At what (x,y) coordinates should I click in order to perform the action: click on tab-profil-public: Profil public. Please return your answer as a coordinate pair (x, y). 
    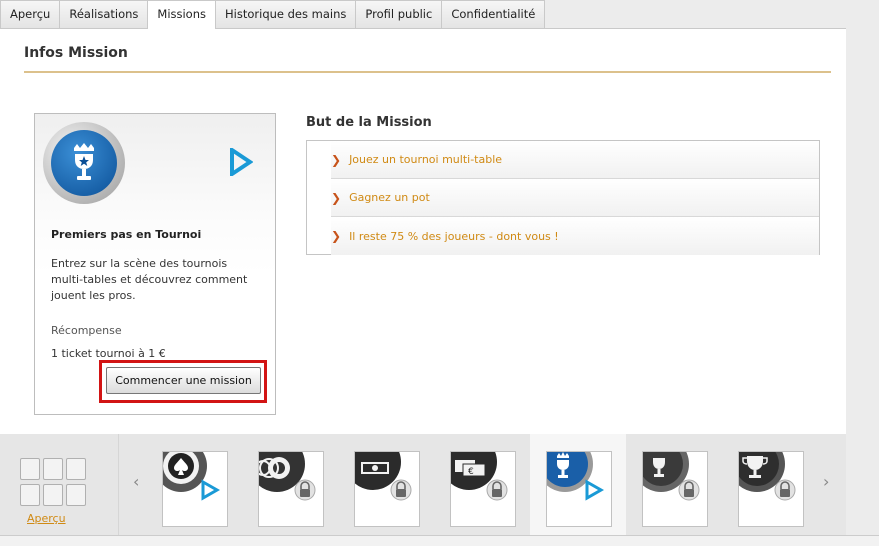
    Looking at the image, I should click on (399, 14).